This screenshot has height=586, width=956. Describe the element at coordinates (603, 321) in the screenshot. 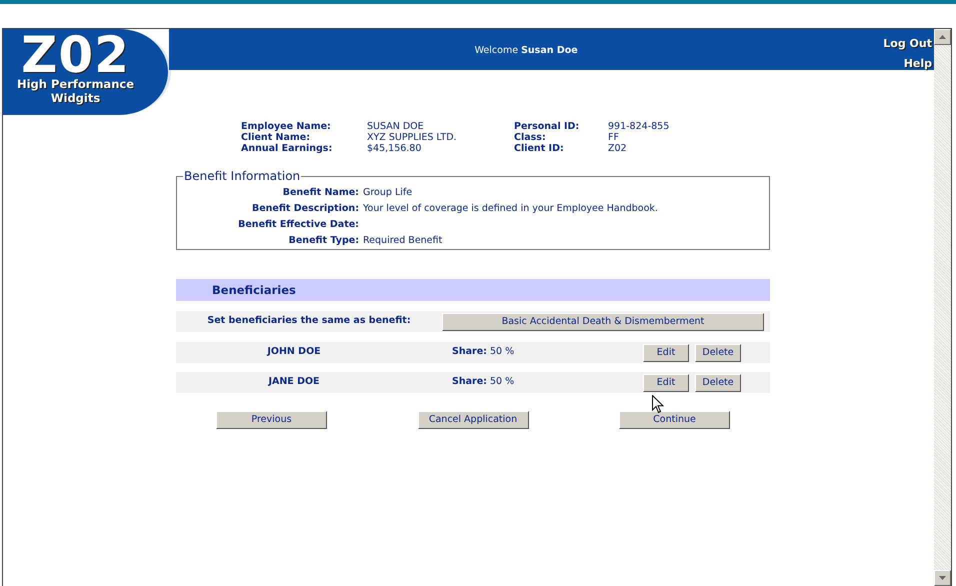

I see `benefit-button: Basic Accidental Death & Dismemberment` at that location.